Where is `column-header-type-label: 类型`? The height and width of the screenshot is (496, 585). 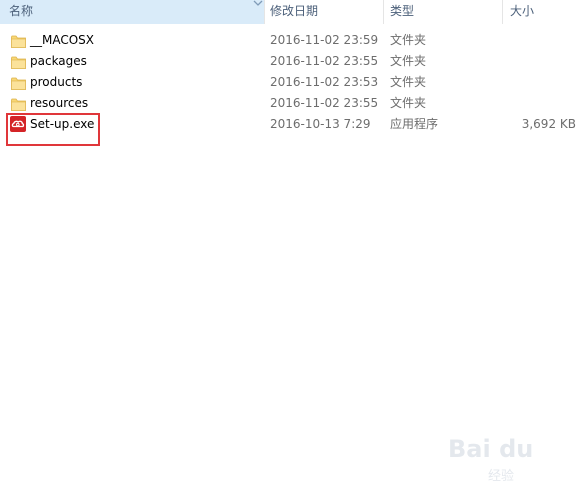 column-header-type-label: 类型 is located at coordinates (402, 11).